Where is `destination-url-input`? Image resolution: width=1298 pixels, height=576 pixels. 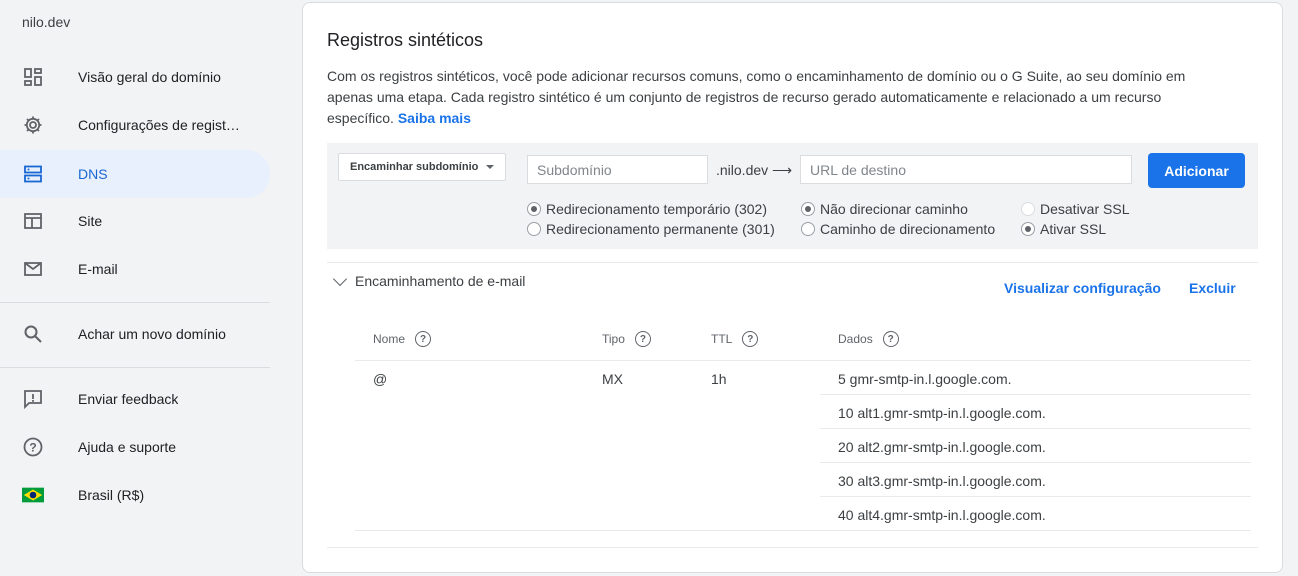
destination-url-input is located at coordinates (966, 169).